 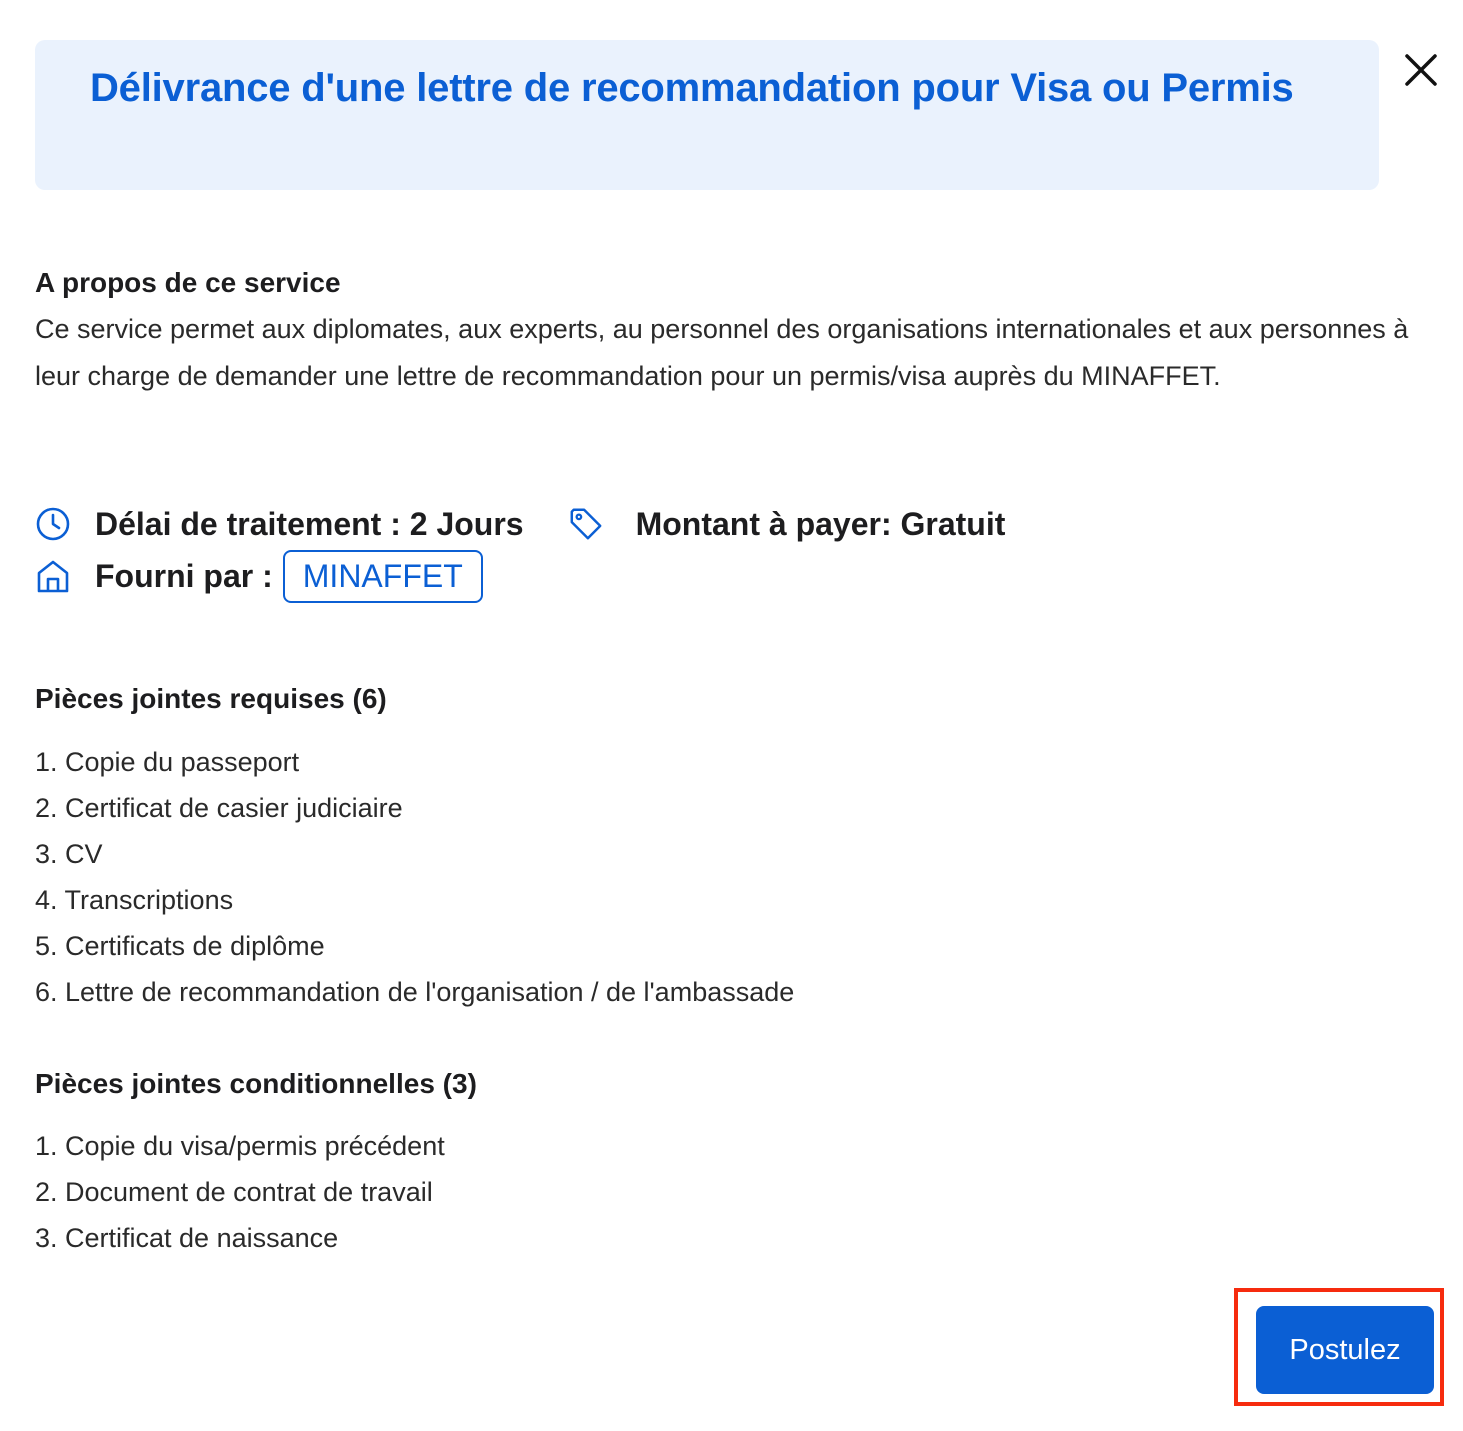 What do you see at coordinates (586, 524) in the screenshot?
I see `tag-icon` at bounding box center [586, 524].